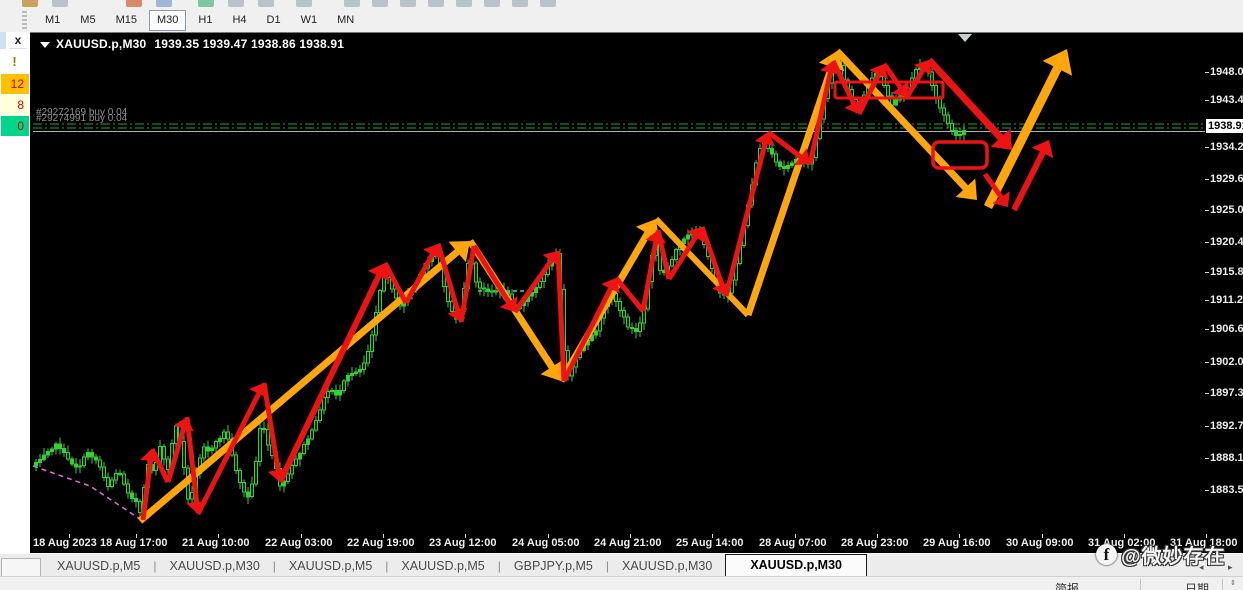 The image size is (1243, 590). What do you see at coordinates (24, 20) in the screenshot?
I see `toolbar-grip-handle` at bounding box center [24, 20].